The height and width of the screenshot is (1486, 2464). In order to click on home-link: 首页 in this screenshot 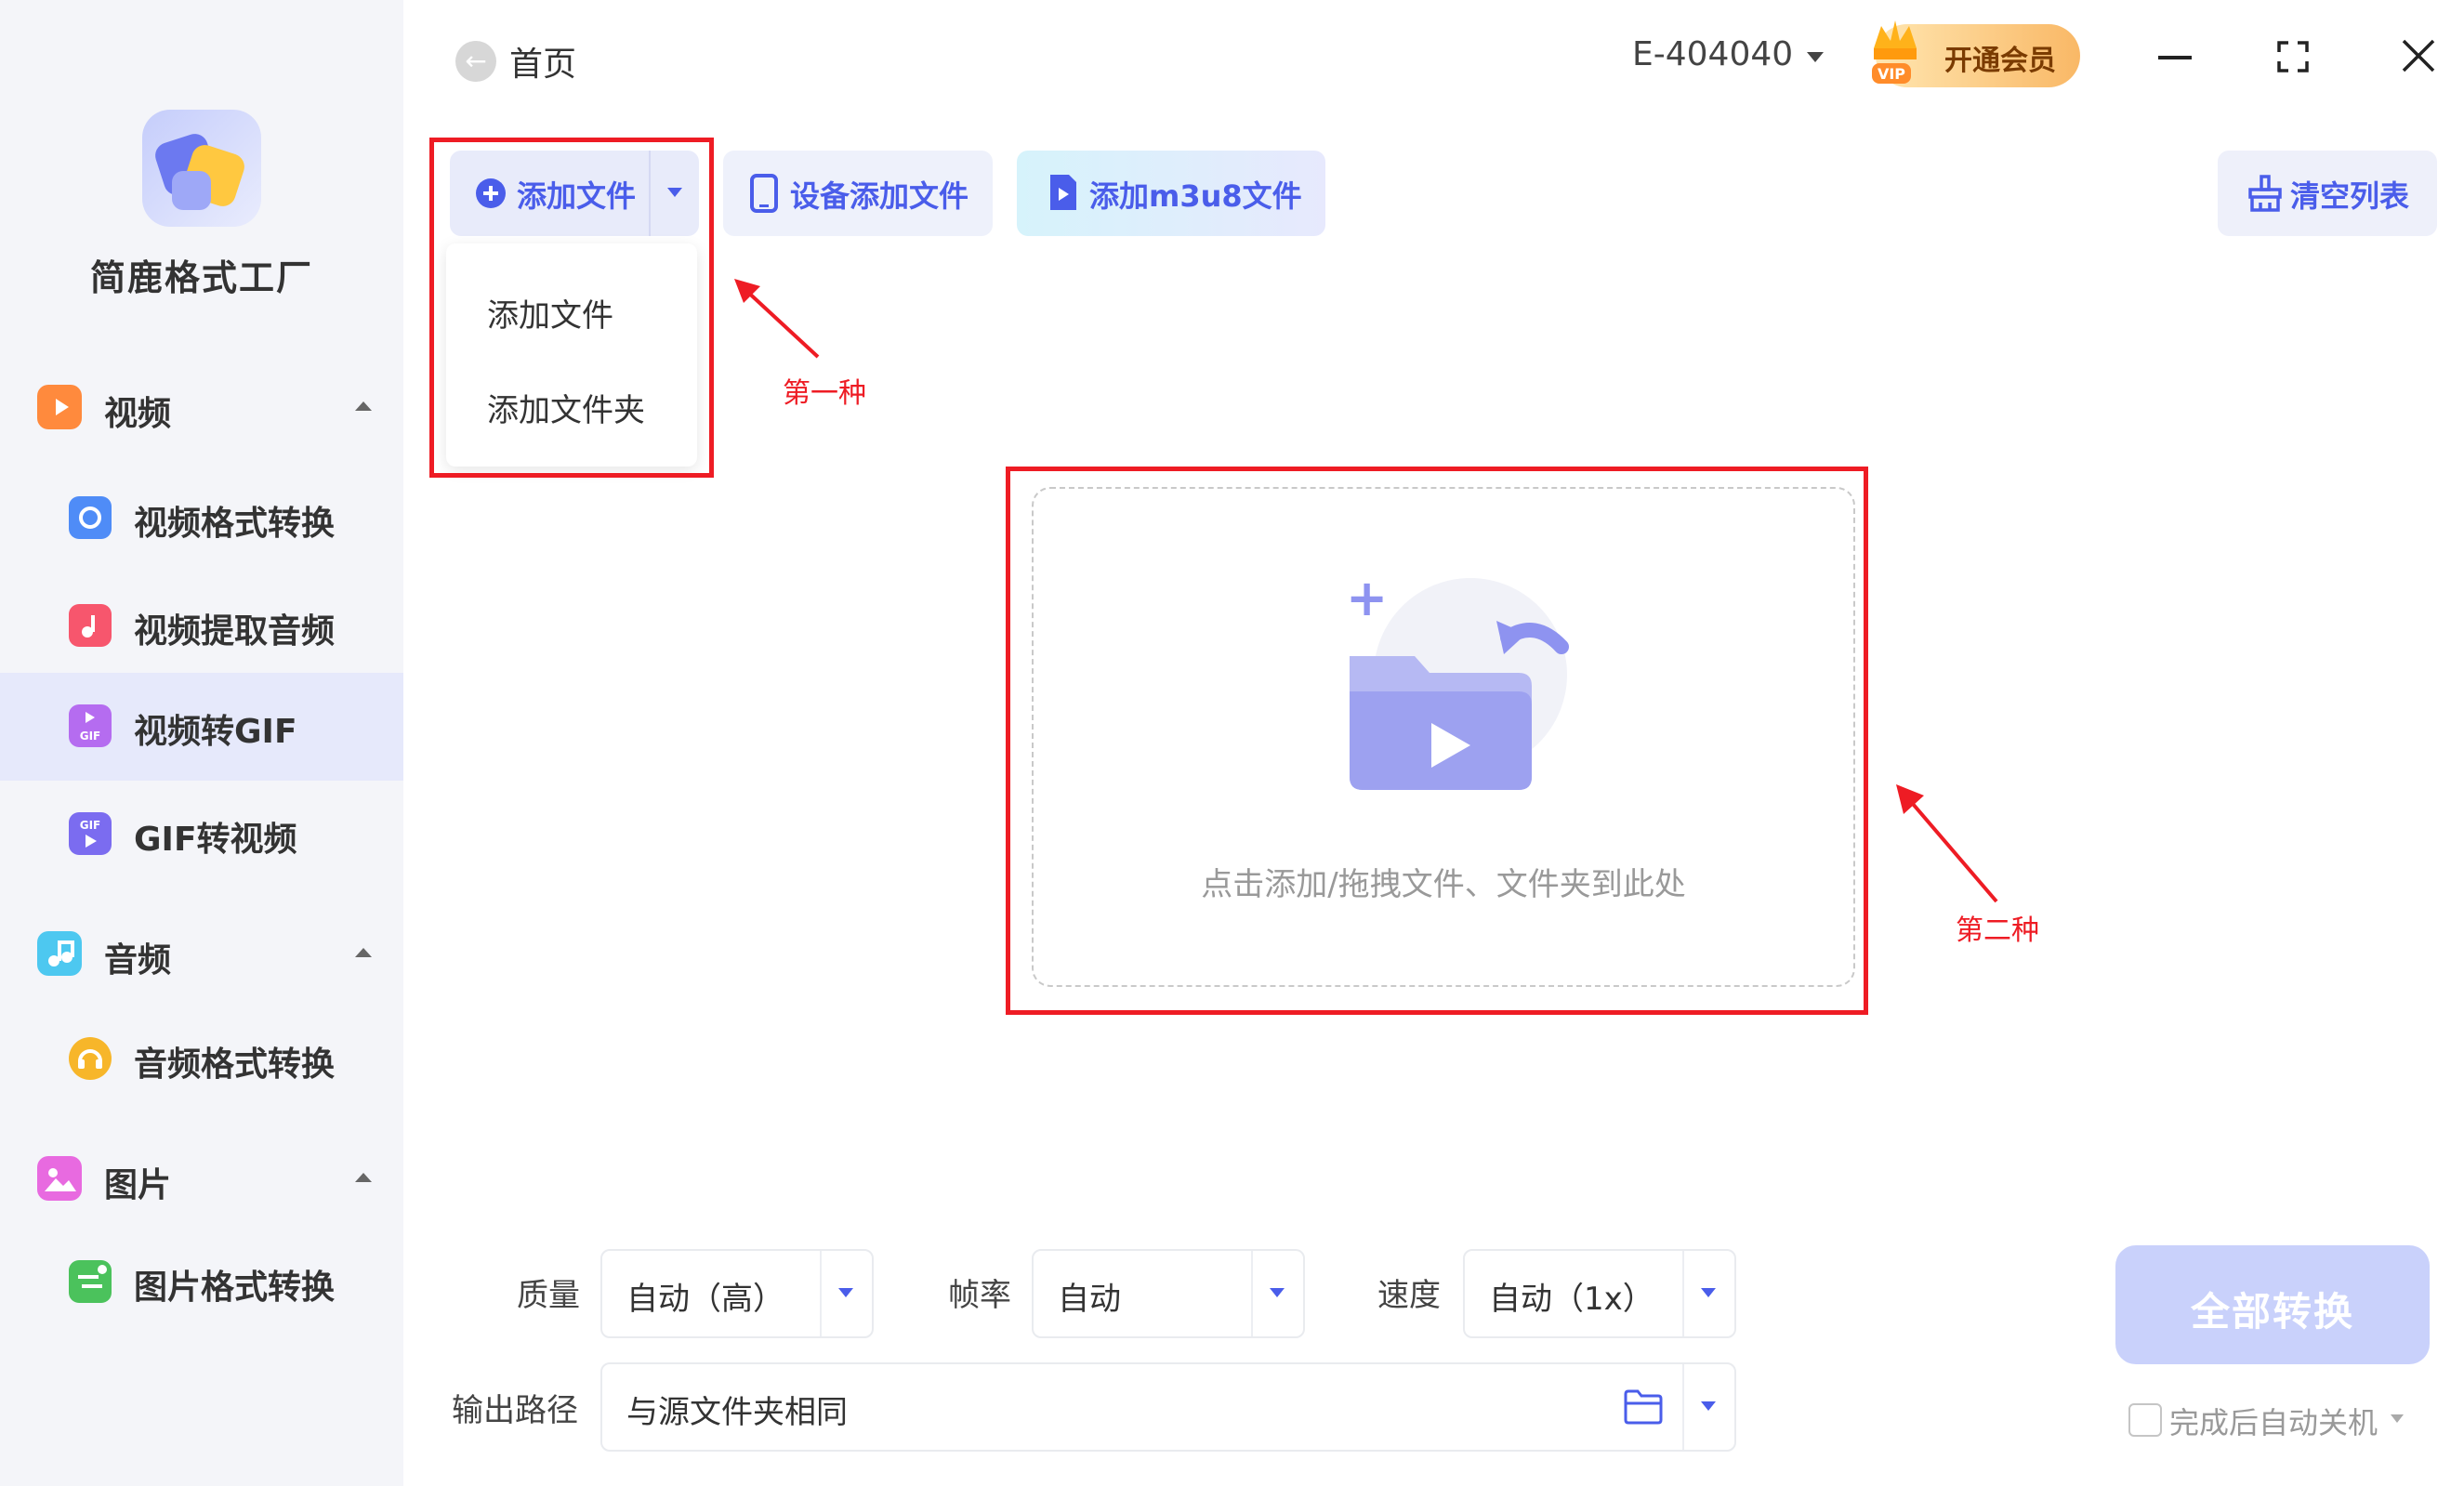, I will do `click(542, 61)`.